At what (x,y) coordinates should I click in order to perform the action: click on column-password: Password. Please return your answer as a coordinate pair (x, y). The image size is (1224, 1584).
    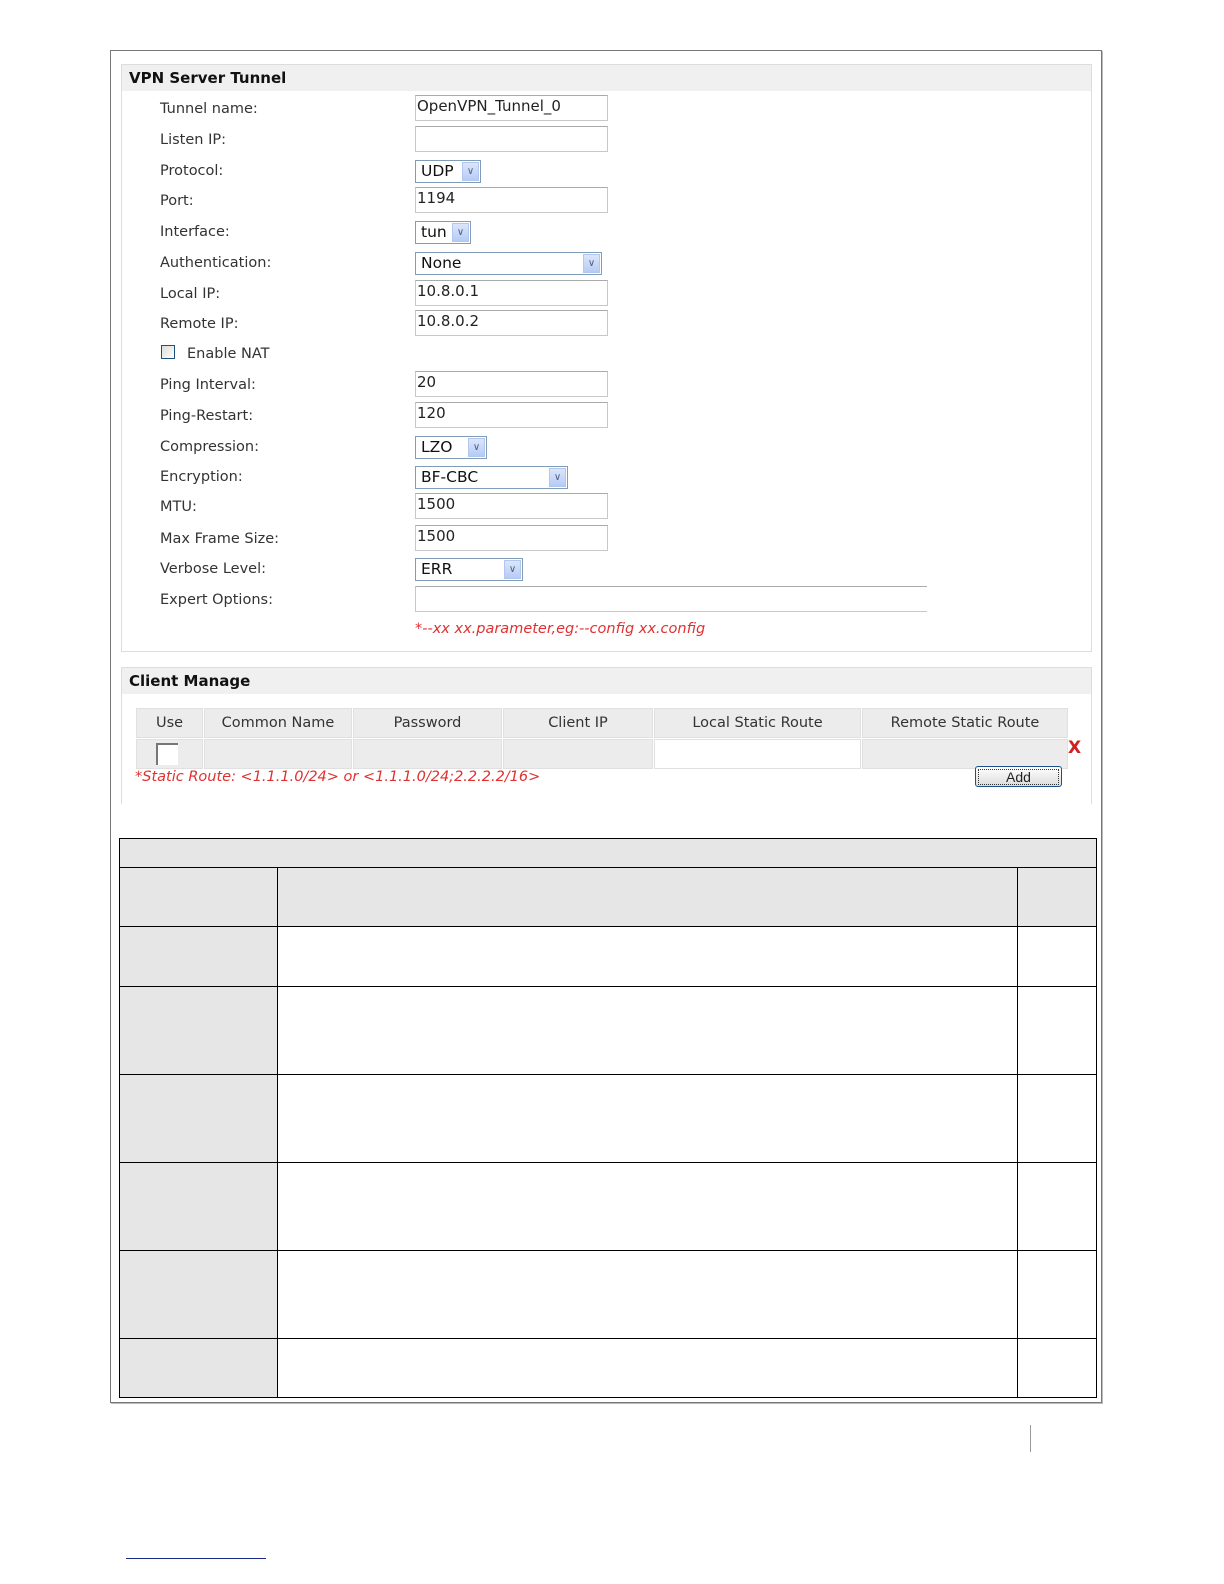
    Looking at the image, I should click on (427, 723).